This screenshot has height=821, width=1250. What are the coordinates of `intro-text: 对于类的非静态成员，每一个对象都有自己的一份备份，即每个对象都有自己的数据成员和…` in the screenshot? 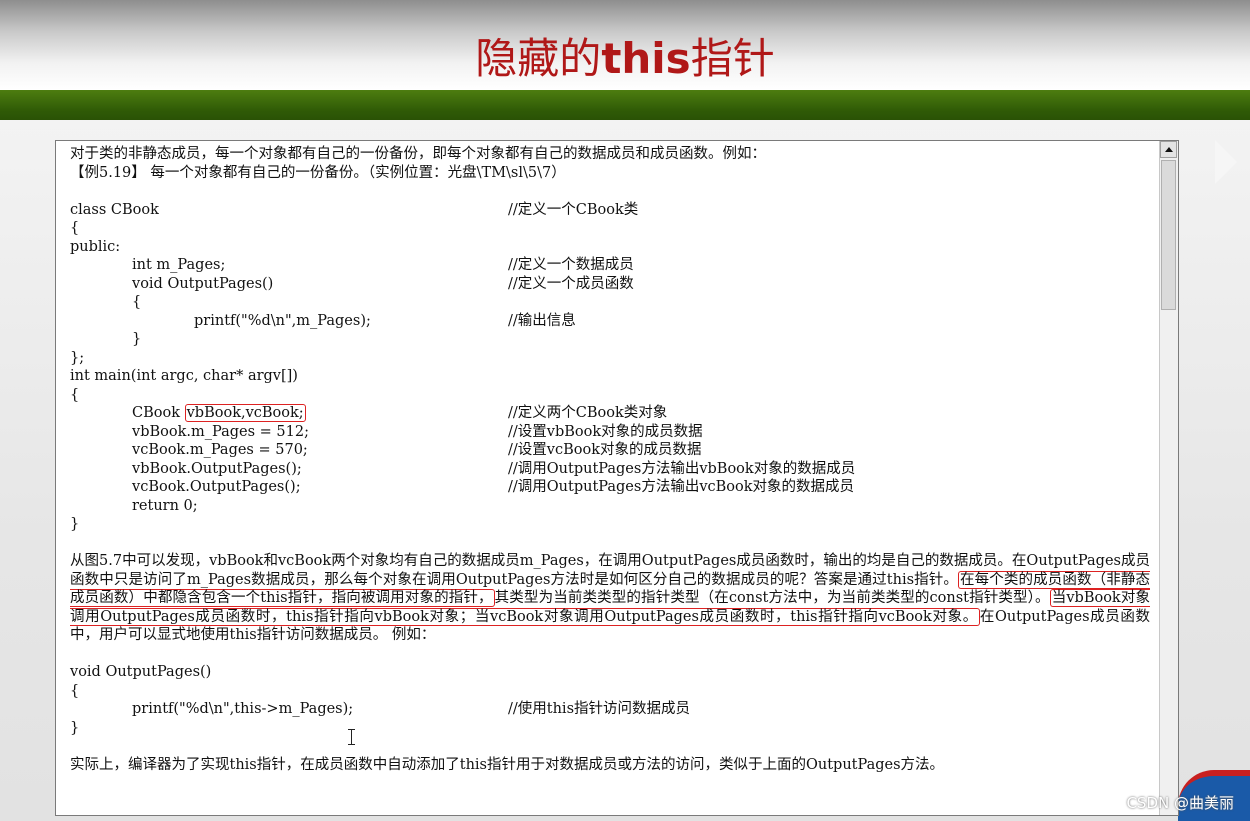 It's located at (418, 154).